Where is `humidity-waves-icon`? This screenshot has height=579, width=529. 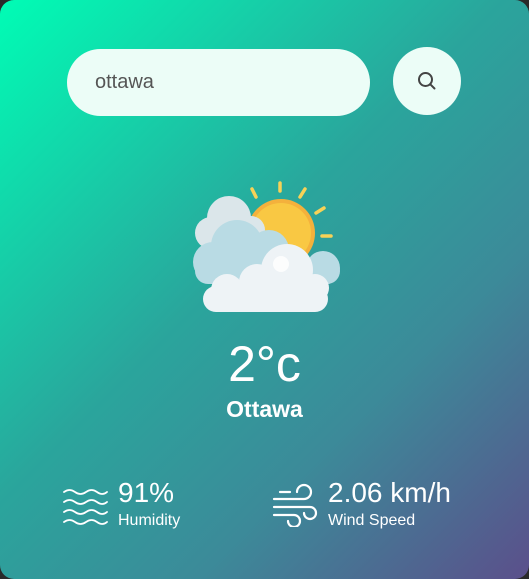 humidity-waves-icon is located at coordinates (85, 506).